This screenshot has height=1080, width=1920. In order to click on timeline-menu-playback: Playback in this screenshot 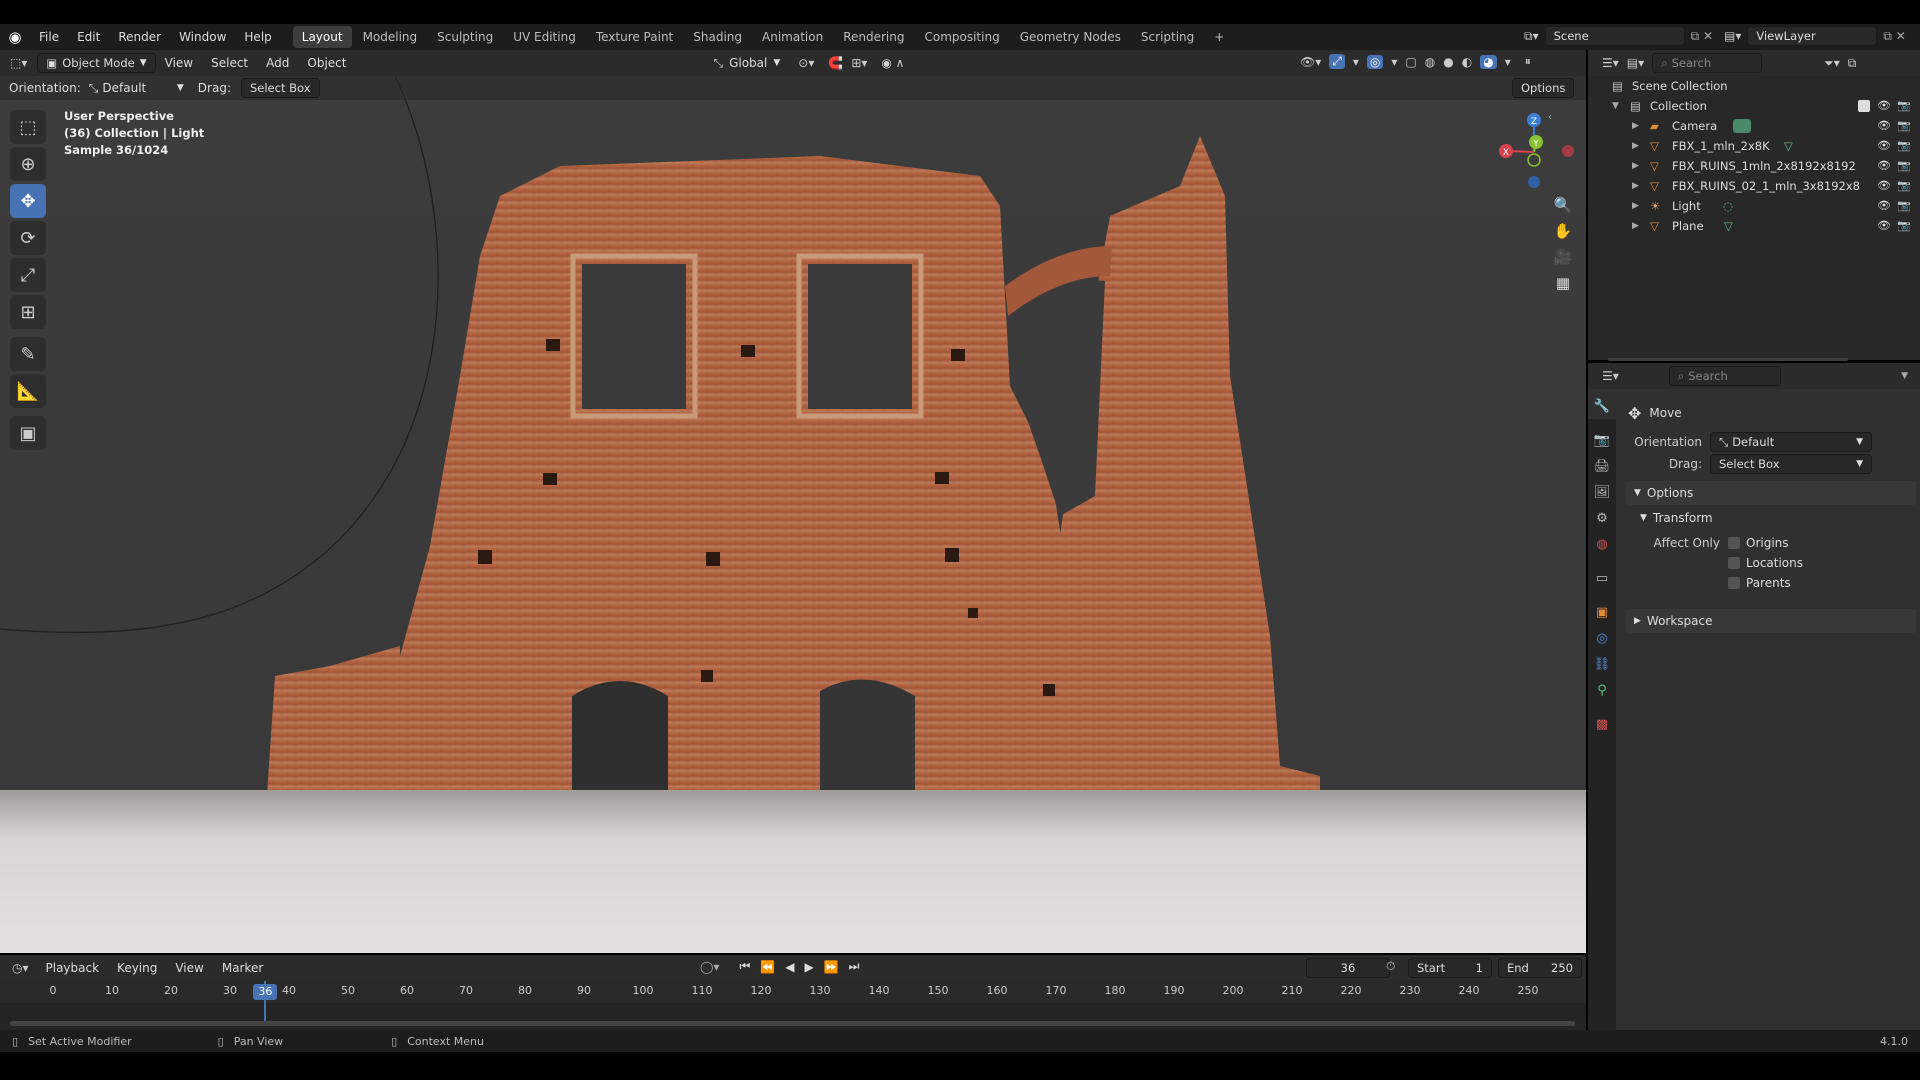, I will do `click(73, 968)`.